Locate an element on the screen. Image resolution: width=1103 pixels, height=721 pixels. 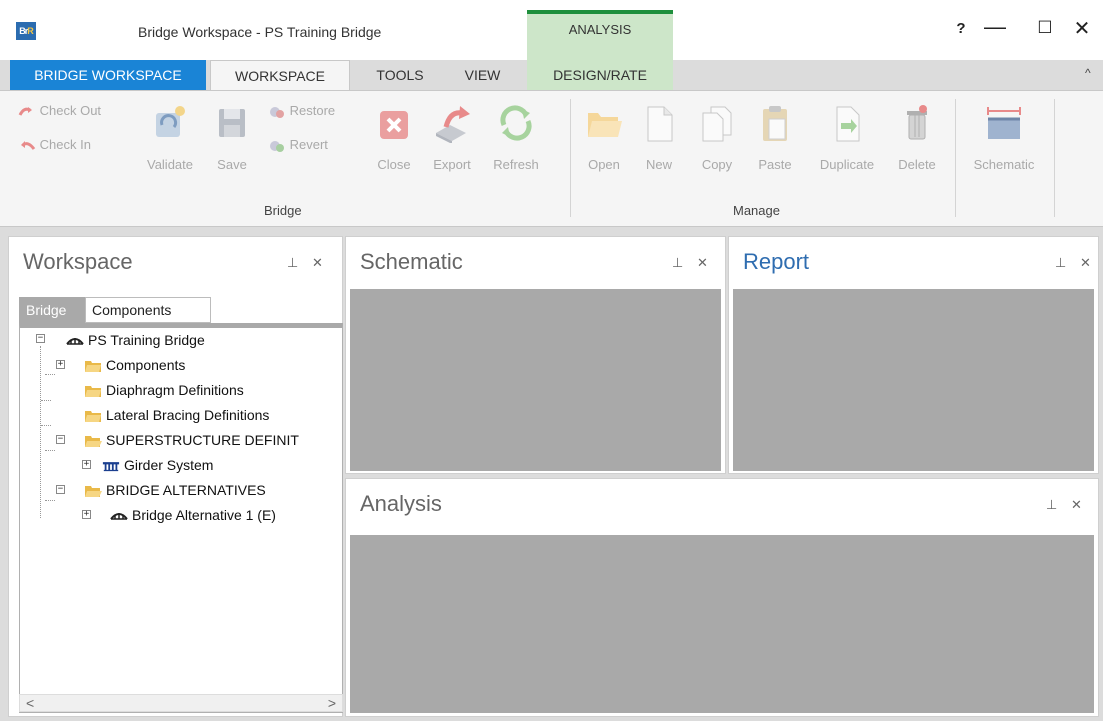
tree-node-lateral-bracing-definitions: Lateral Bracing Definitions is located at coordinates (176, 415).